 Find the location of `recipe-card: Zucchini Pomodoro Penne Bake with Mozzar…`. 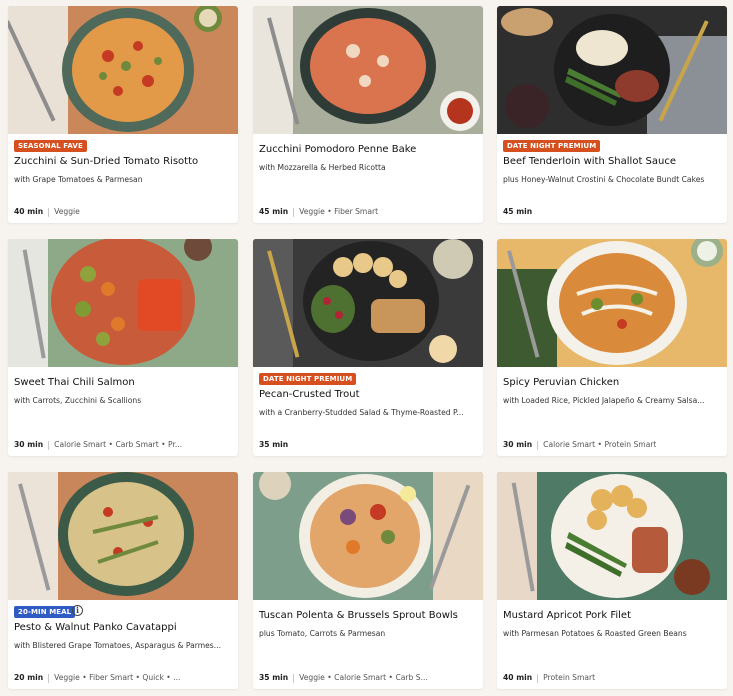

recipe-card: Zucchini Pomodoro Penne Bake with Mozzar… is located at coordinates (368, 114).